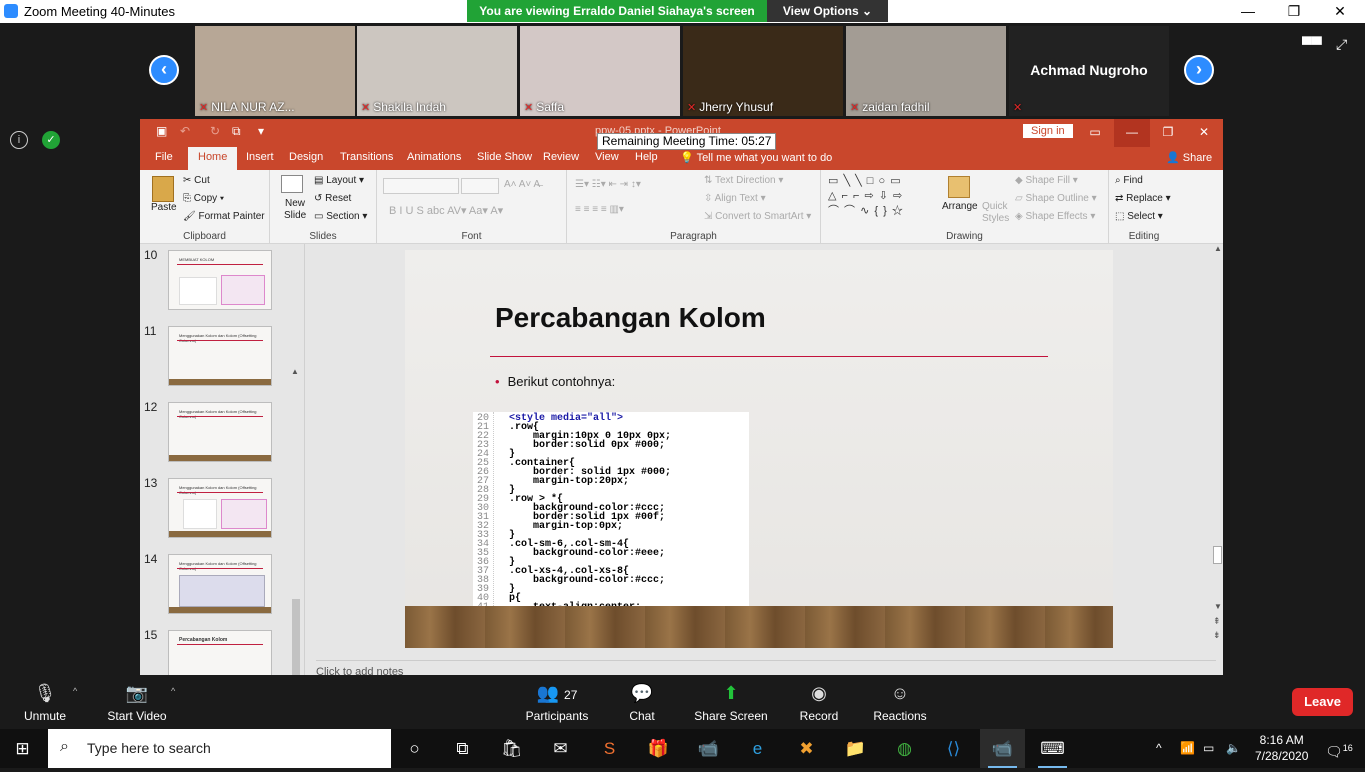 This screenshot has height=772, width=1365. Describe the element at coordinates (926, 71) in the screenshot. I see `video-tile: ✕ zaidan fadhil` at that location.